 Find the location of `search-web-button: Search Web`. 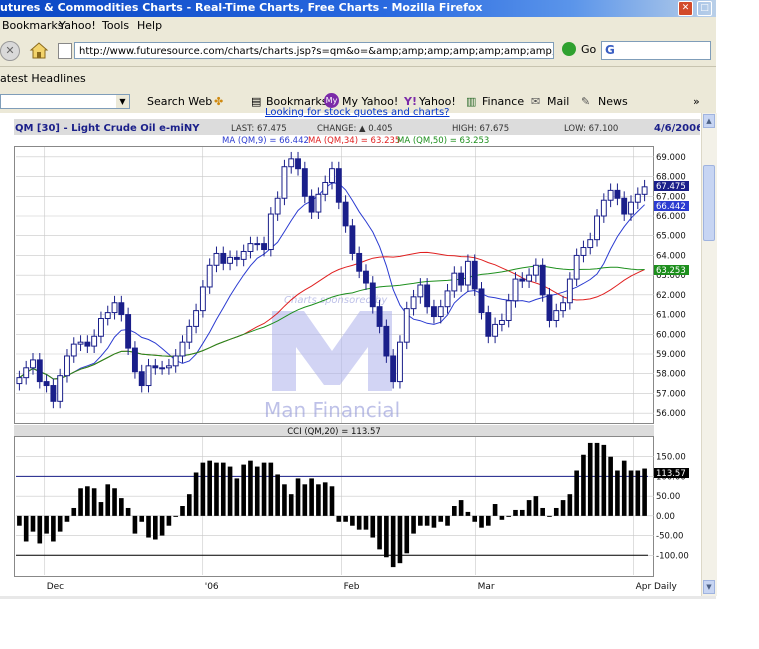

search-web-button: Search Web is located at coordinates (179, 101).